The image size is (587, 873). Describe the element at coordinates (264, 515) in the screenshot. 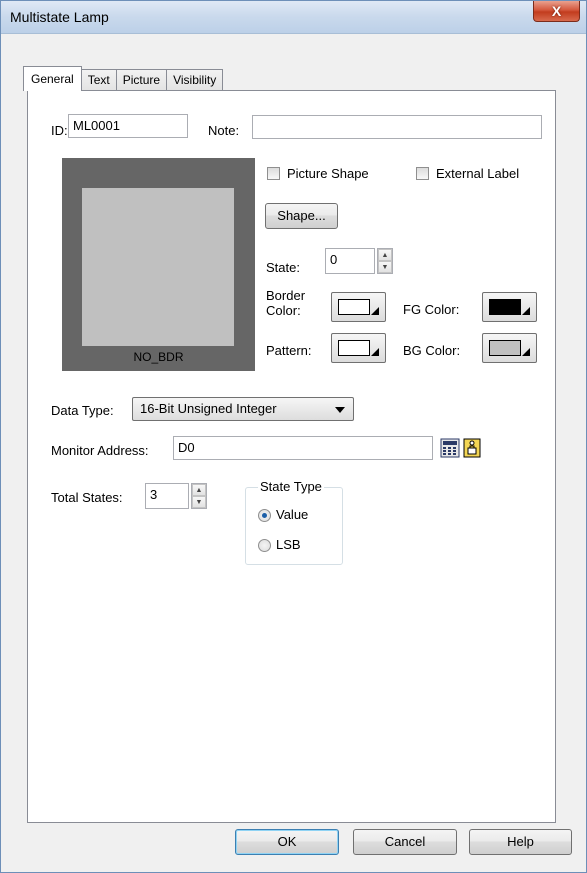

I see `state-type-value-radio` at that location.